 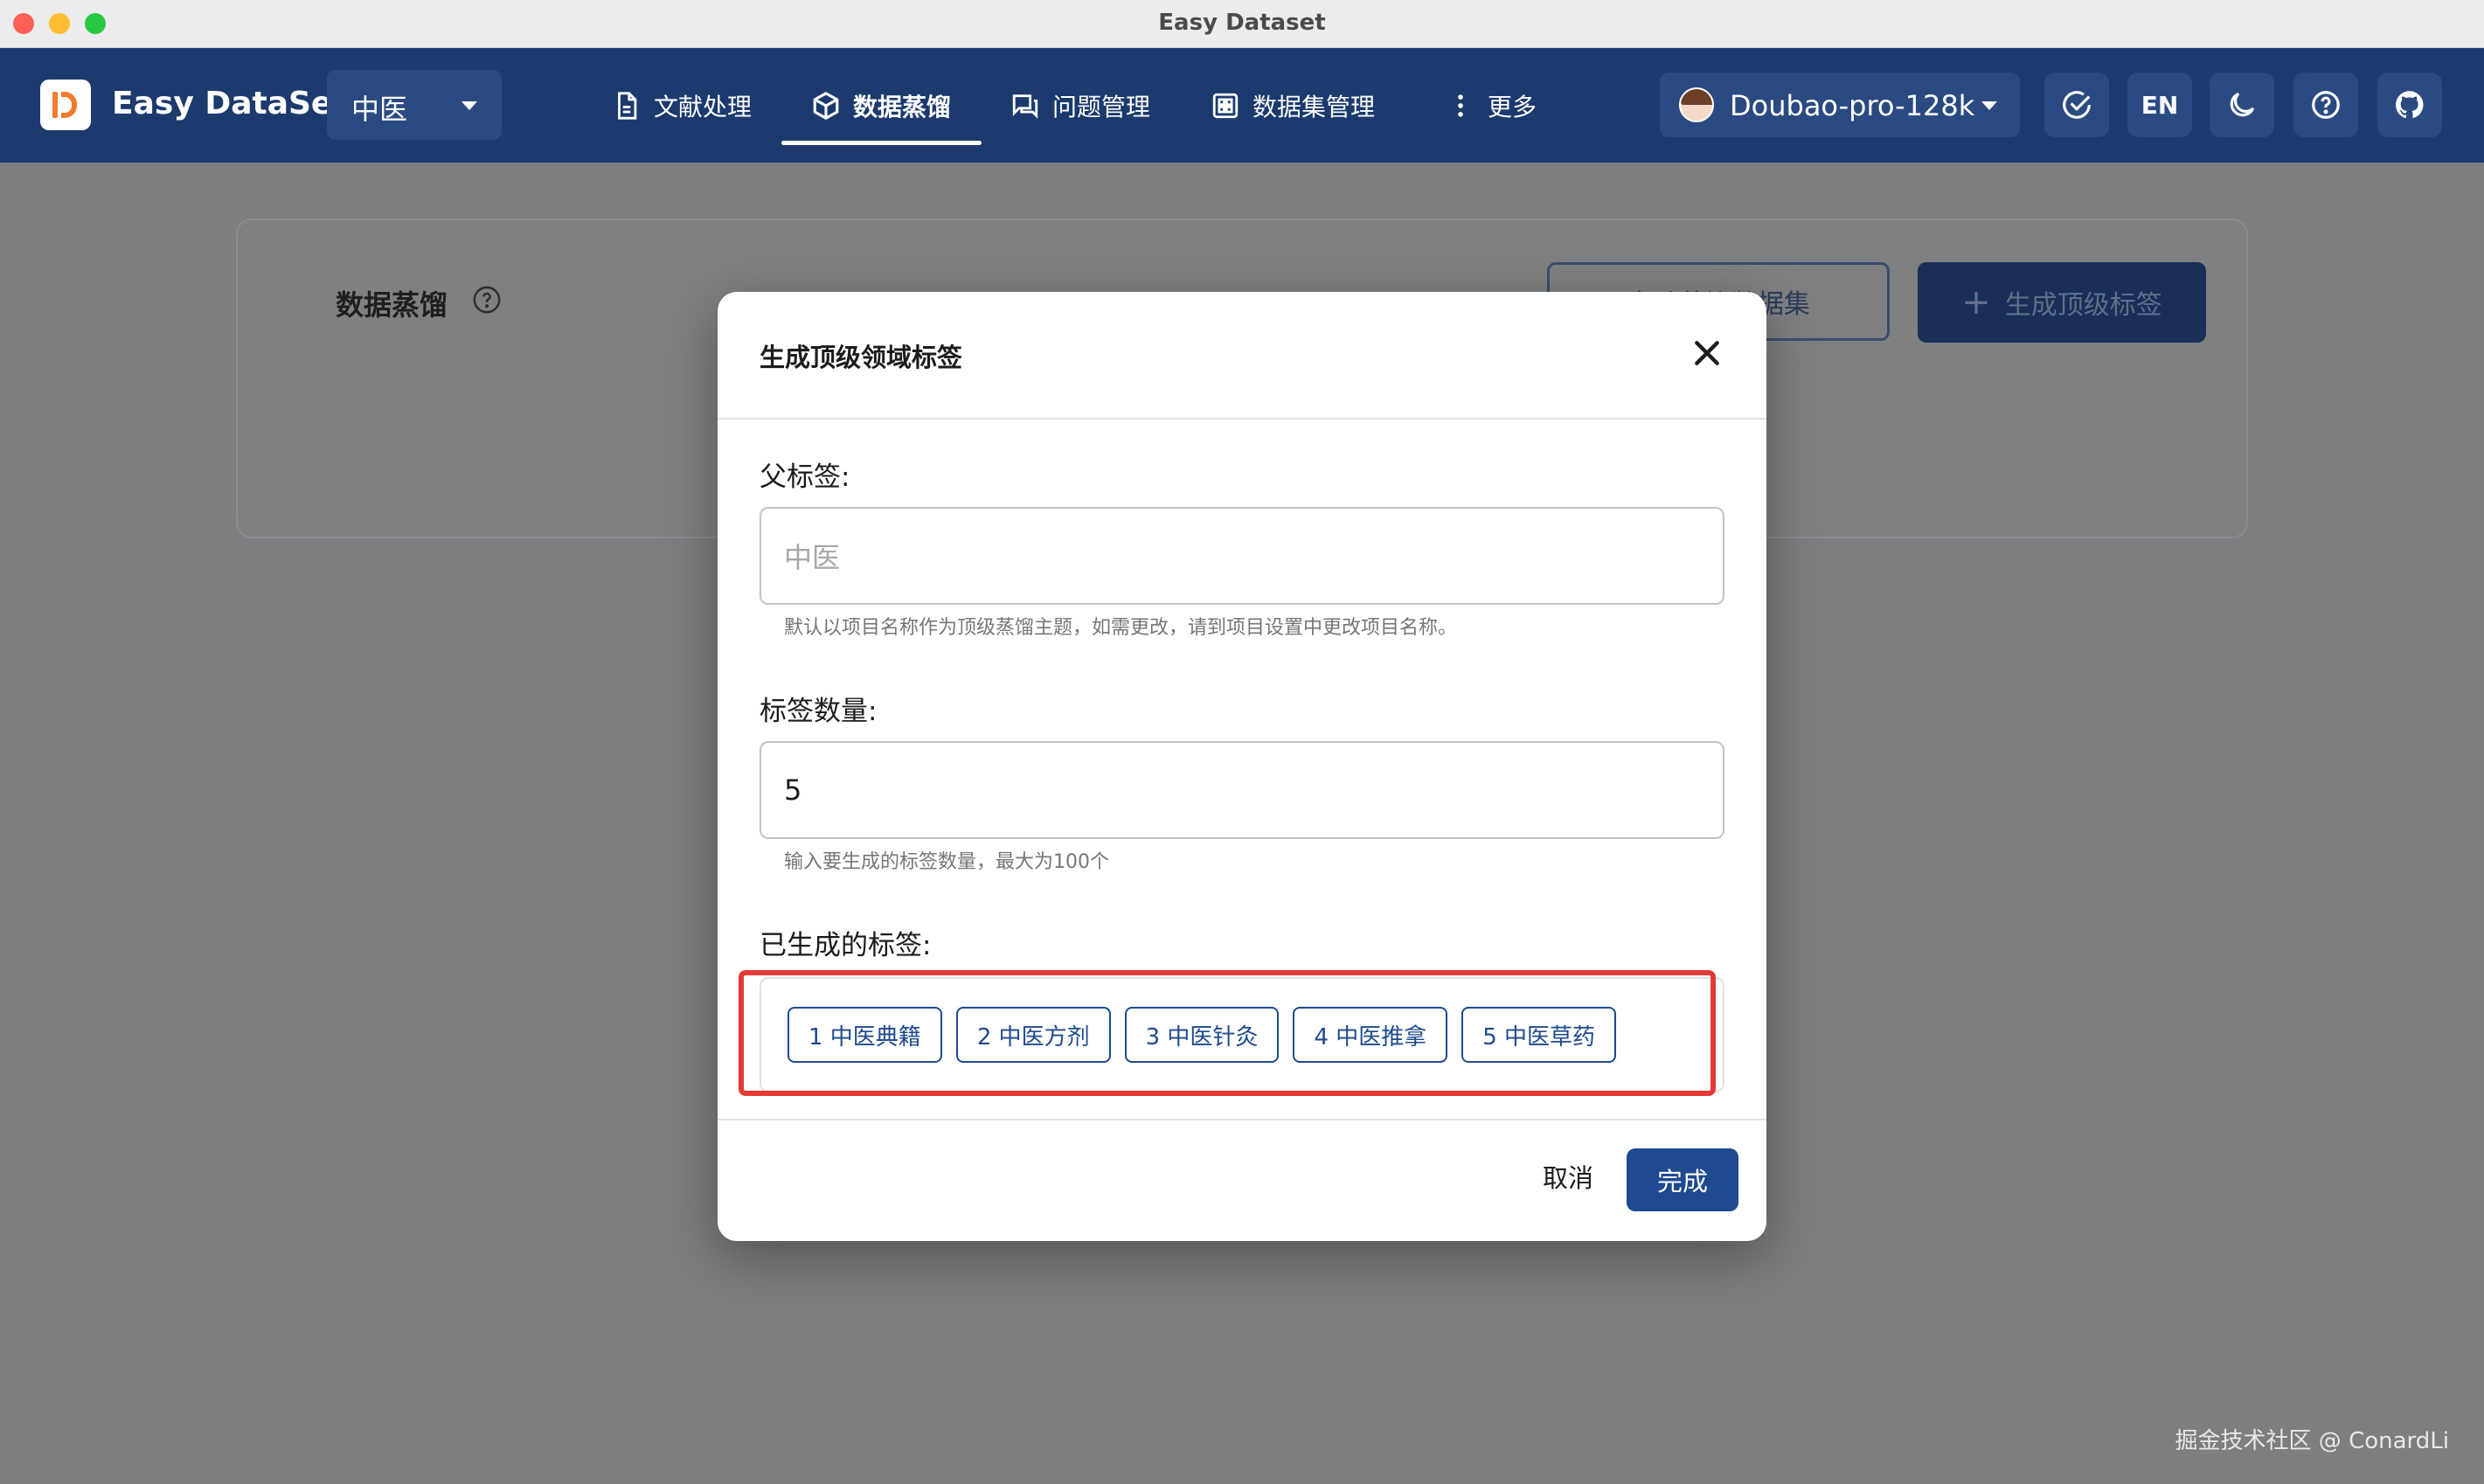 I want to click on cancel-button: 取消, so click(x=1568, y=1176).